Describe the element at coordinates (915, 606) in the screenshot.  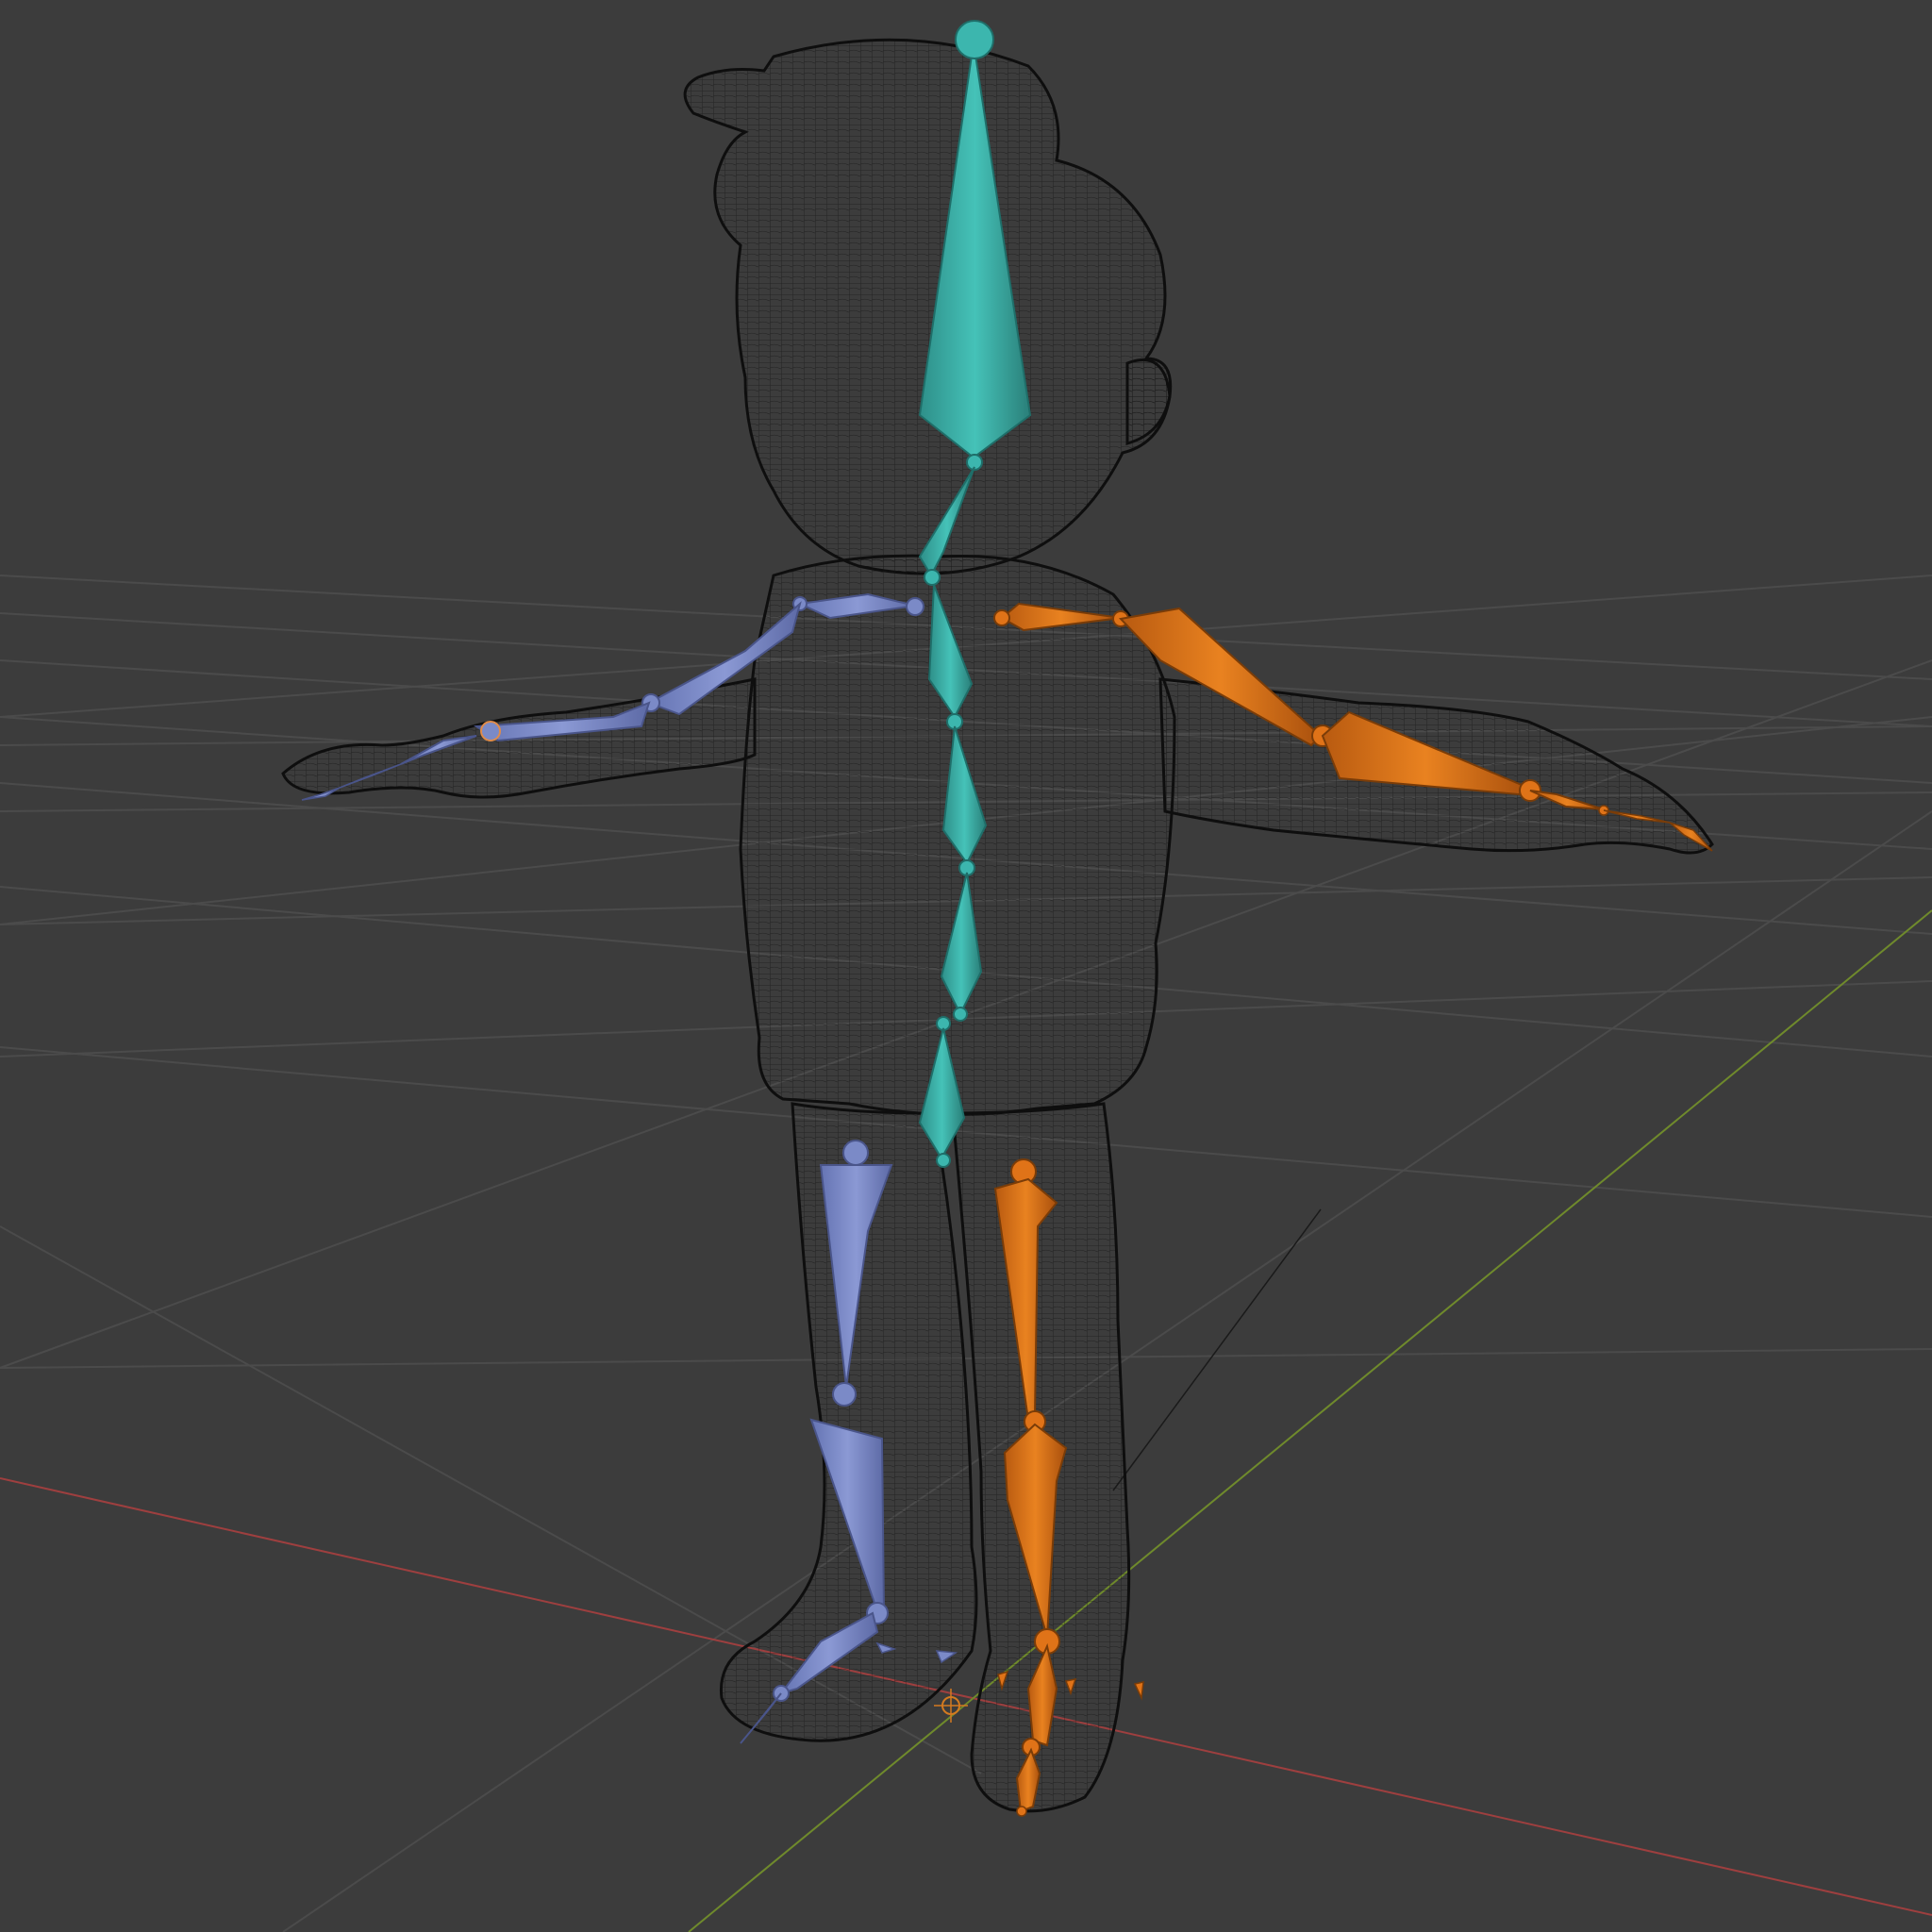
I see `shoulder-r-joint` at that location.